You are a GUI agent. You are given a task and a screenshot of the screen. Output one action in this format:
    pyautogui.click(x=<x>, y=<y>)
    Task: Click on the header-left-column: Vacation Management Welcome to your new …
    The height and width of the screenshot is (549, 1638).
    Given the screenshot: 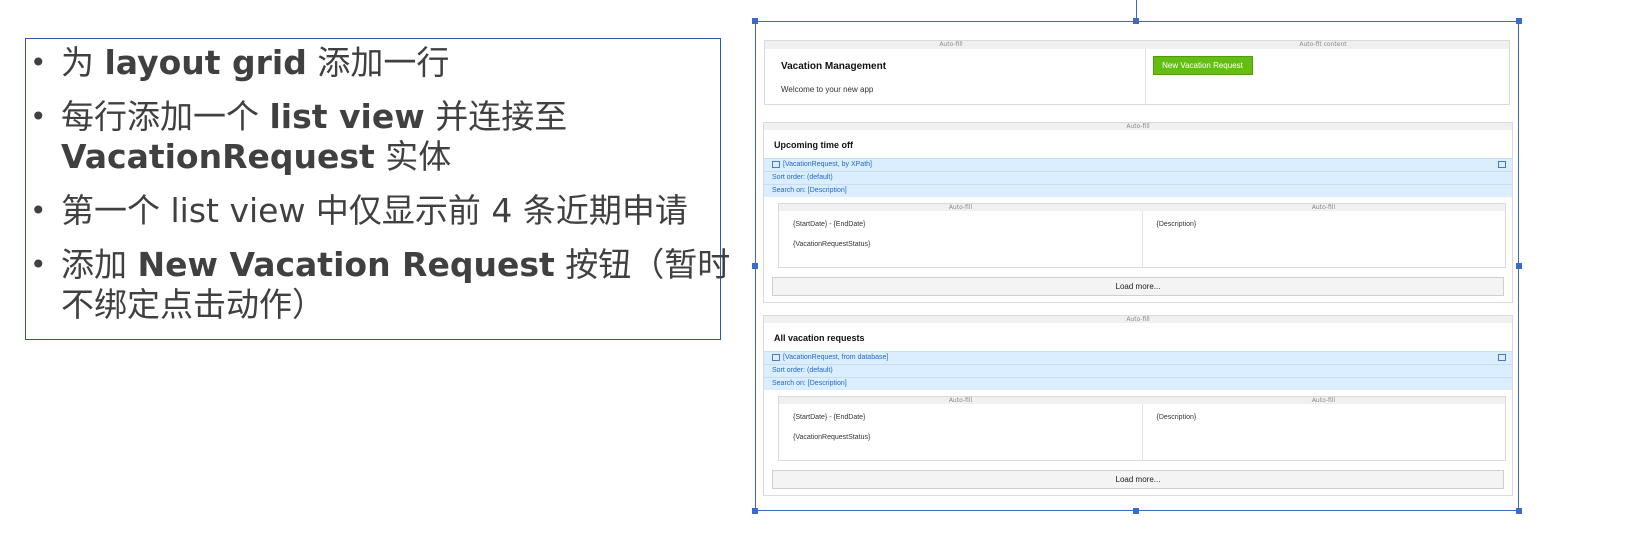 What is the action you would take?
    pyautogui.click(x=955, y=76)
    